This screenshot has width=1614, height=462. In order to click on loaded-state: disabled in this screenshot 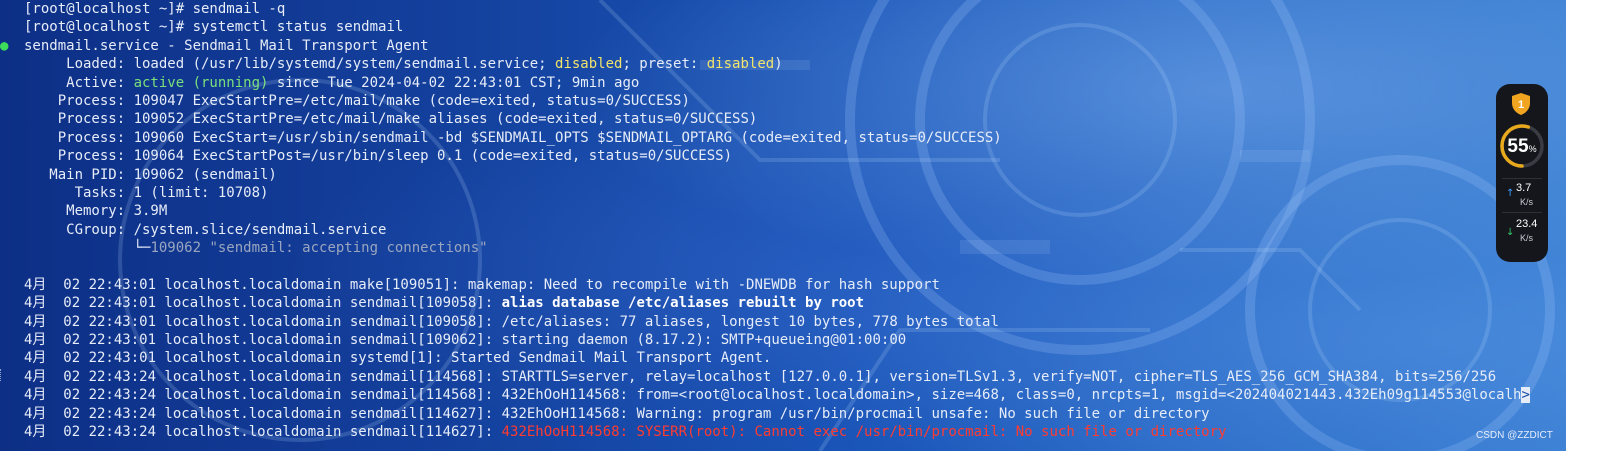, I will do `click(589, 64)`.